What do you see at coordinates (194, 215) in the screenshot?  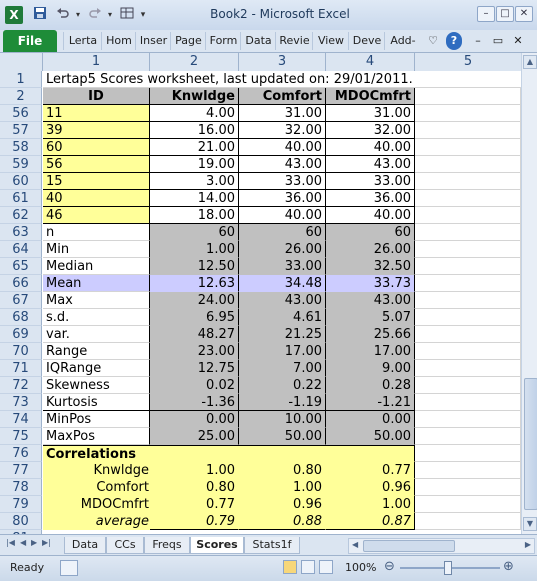 I see `score-cell: 18.00` at bounding box center [194, 215].